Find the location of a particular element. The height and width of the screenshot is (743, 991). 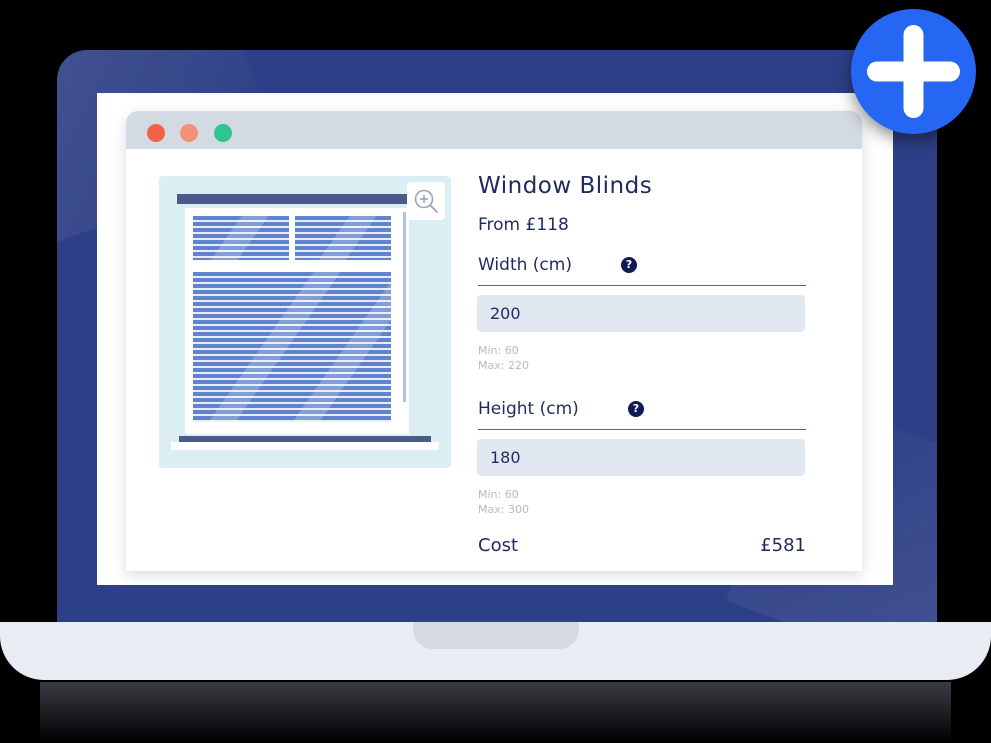

blind-cord is located at coordinates (404, 307).